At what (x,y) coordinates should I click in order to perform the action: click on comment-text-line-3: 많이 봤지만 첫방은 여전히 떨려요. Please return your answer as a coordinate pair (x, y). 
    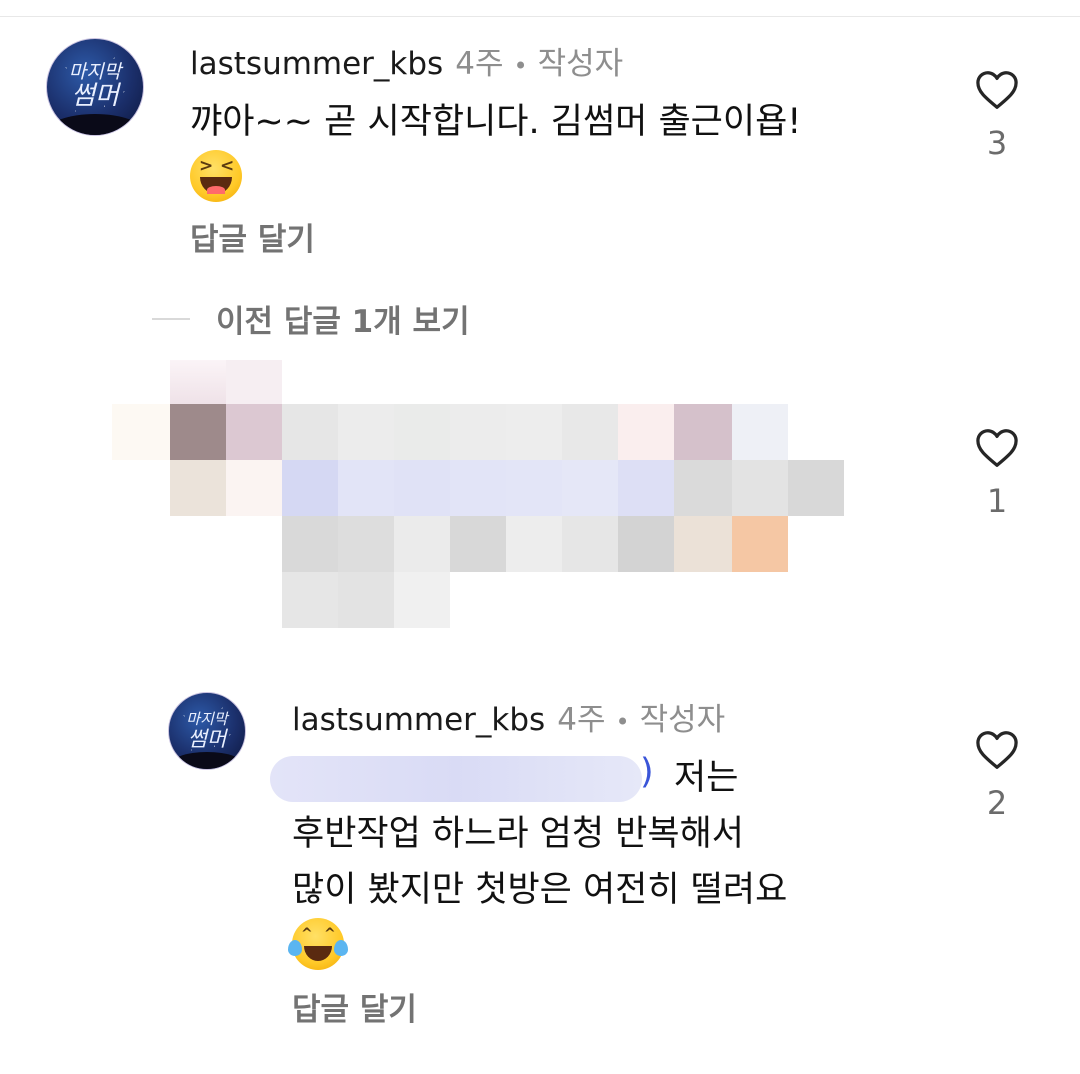
    Looking at the image, I should click on (540, 890).